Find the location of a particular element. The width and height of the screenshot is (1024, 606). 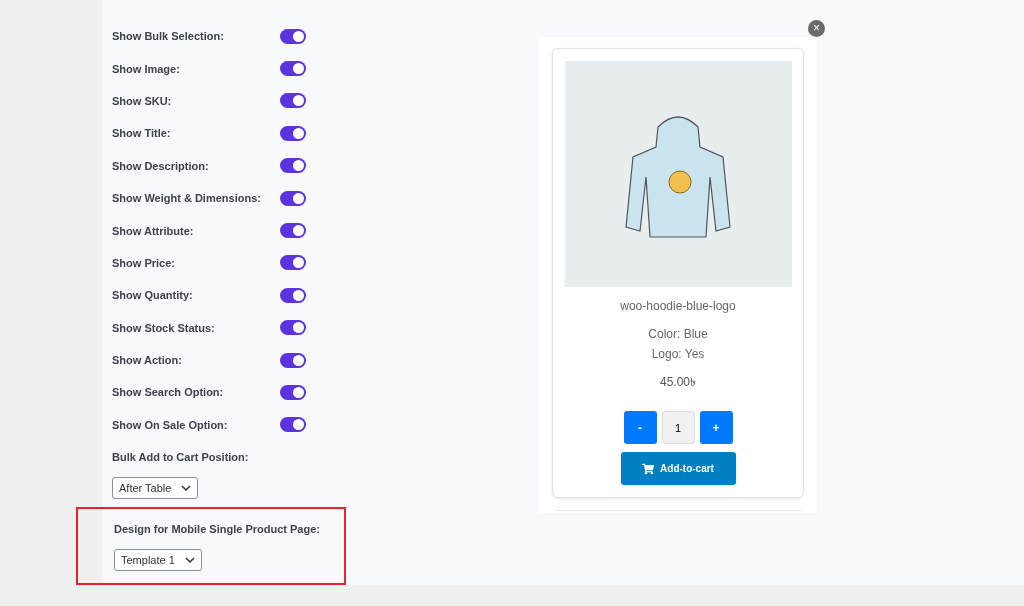

setting-label: Show Bulk Selection: is located at coordinates (168, 36).